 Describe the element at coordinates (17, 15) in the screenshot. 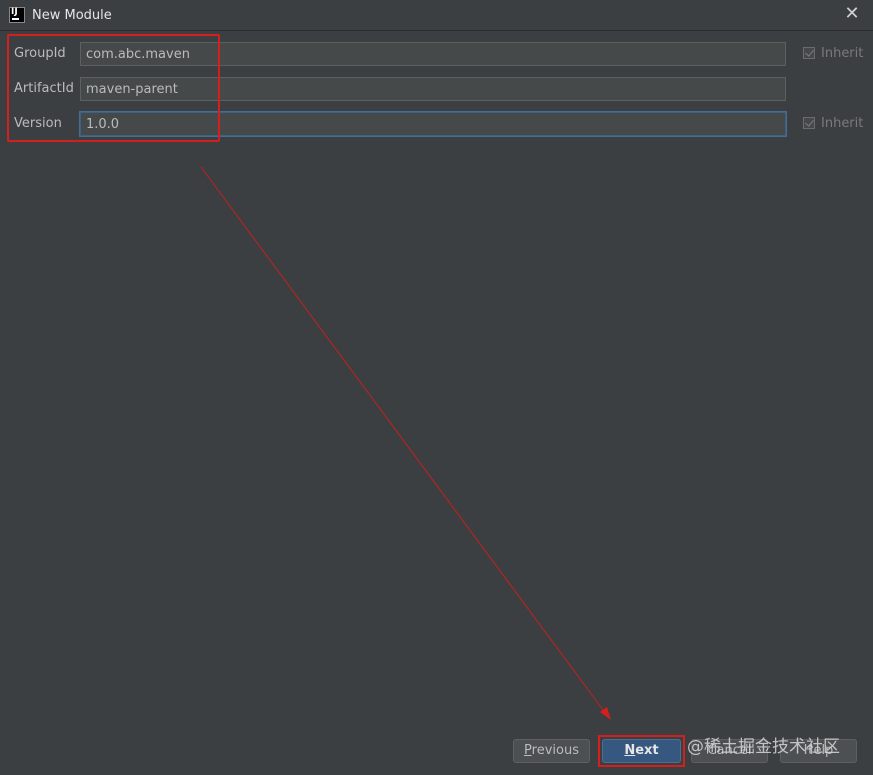

I see `intellij-icon: IJ` at that location.